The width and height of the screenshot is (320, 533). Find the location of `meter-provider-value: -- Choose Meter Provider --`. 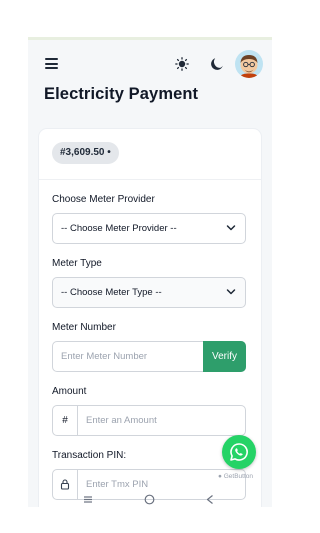

meter-provider-value: -- Choose Meter Provider -- is located at coordinates (119, 228).